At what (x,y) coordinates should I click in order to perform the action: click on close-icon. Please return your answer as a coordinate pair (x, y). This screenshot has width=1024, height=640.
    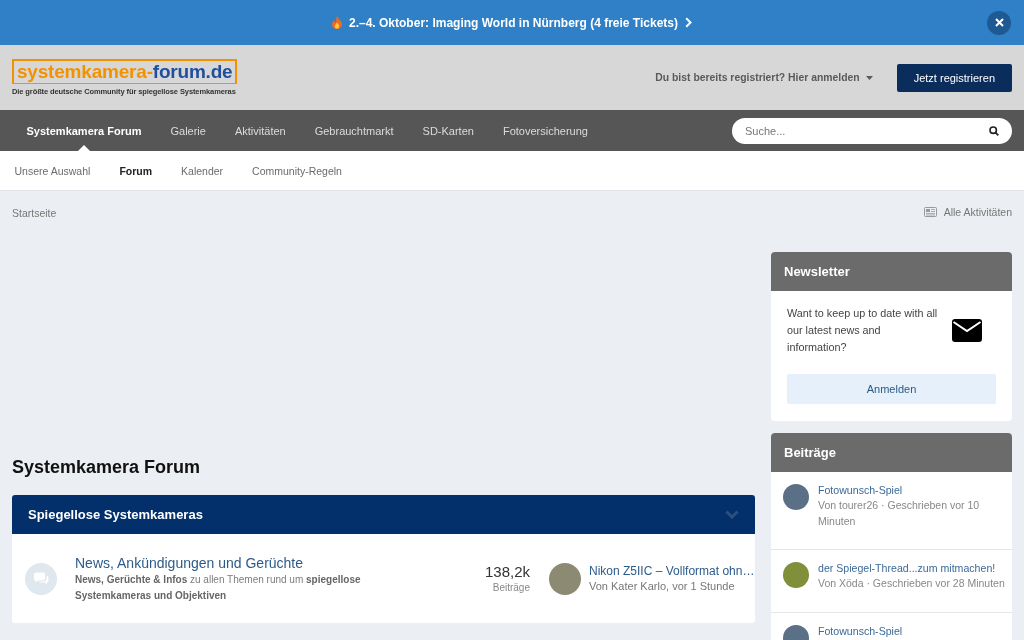
    Looking at the image, I should click on (999, 22).